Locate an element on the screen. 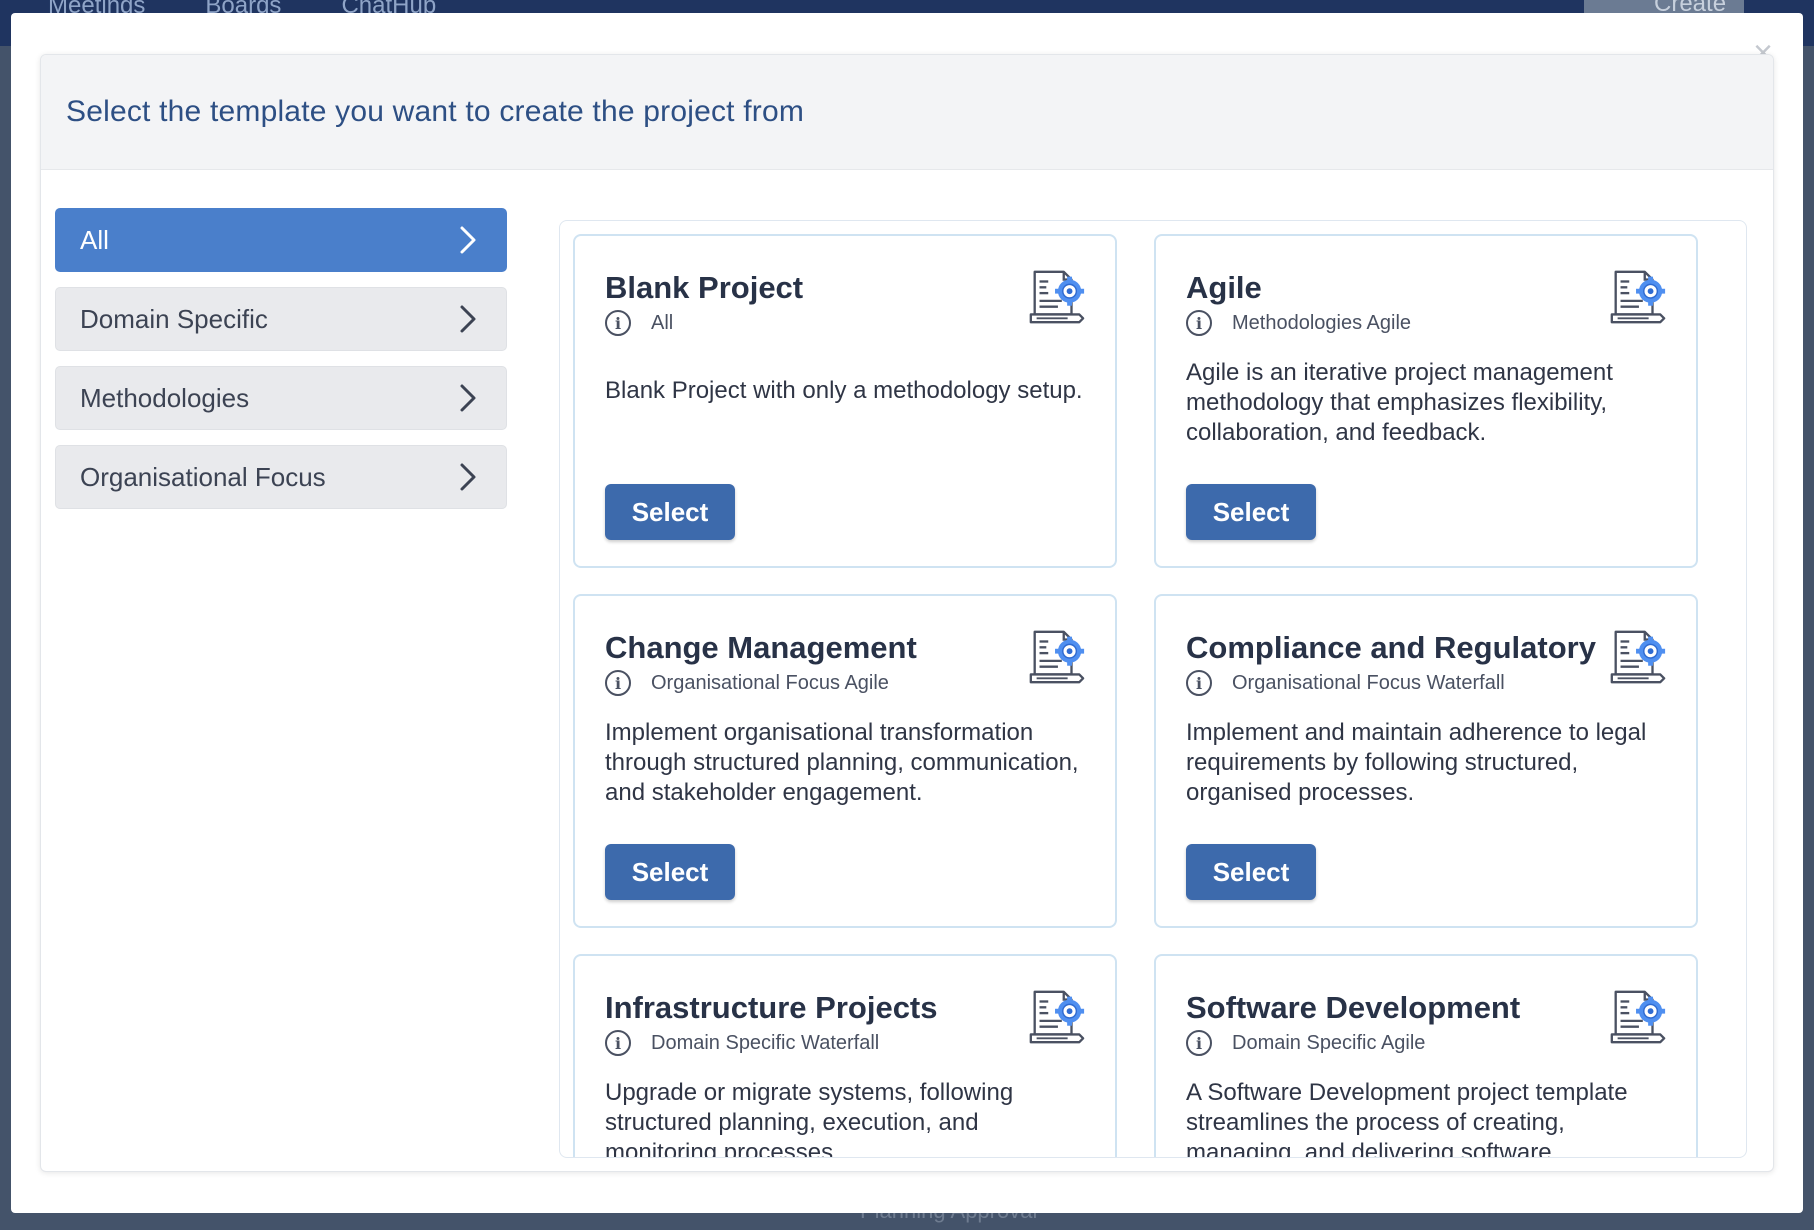  template-title: Compliance and Regulatory is located at coordinates (1391, 647).